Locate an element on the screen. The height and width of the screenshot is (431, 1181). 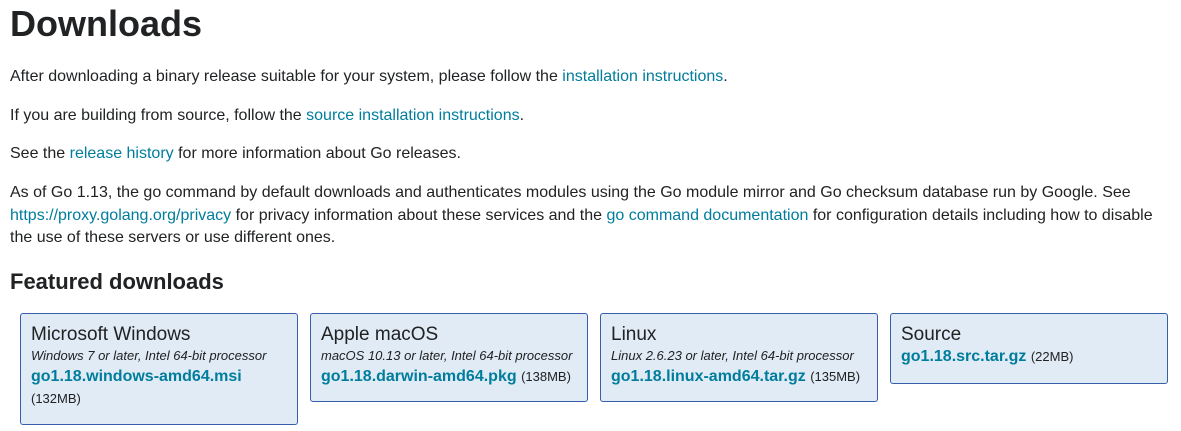
release-history-link: release history is located at coordinates (122, 153).